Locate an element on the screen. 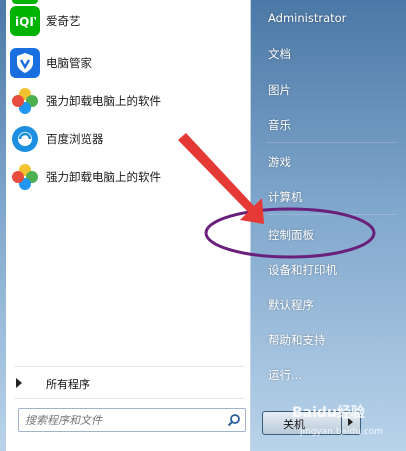  search-icon is located at coordinates (234, 419).